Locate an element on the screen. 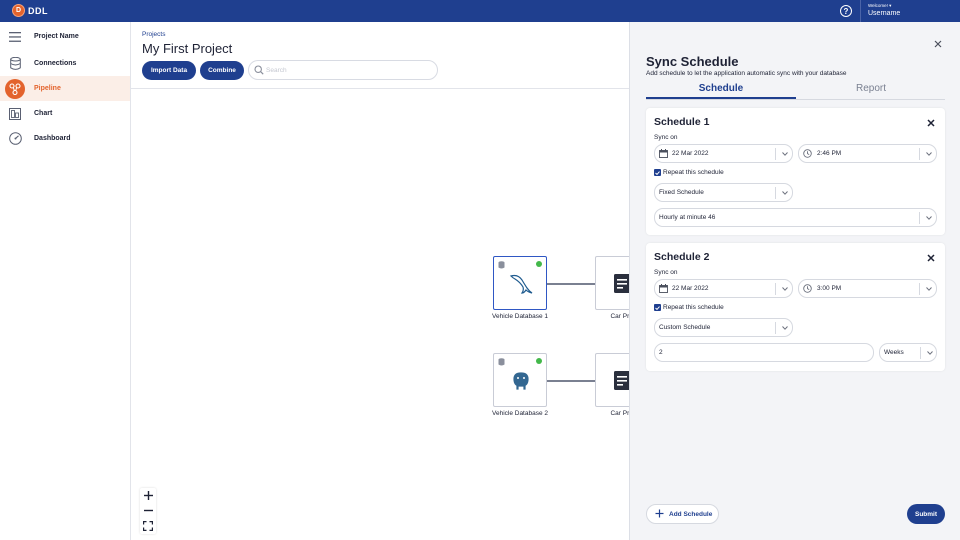  zoom-controls is located at coordinates (148, 511).